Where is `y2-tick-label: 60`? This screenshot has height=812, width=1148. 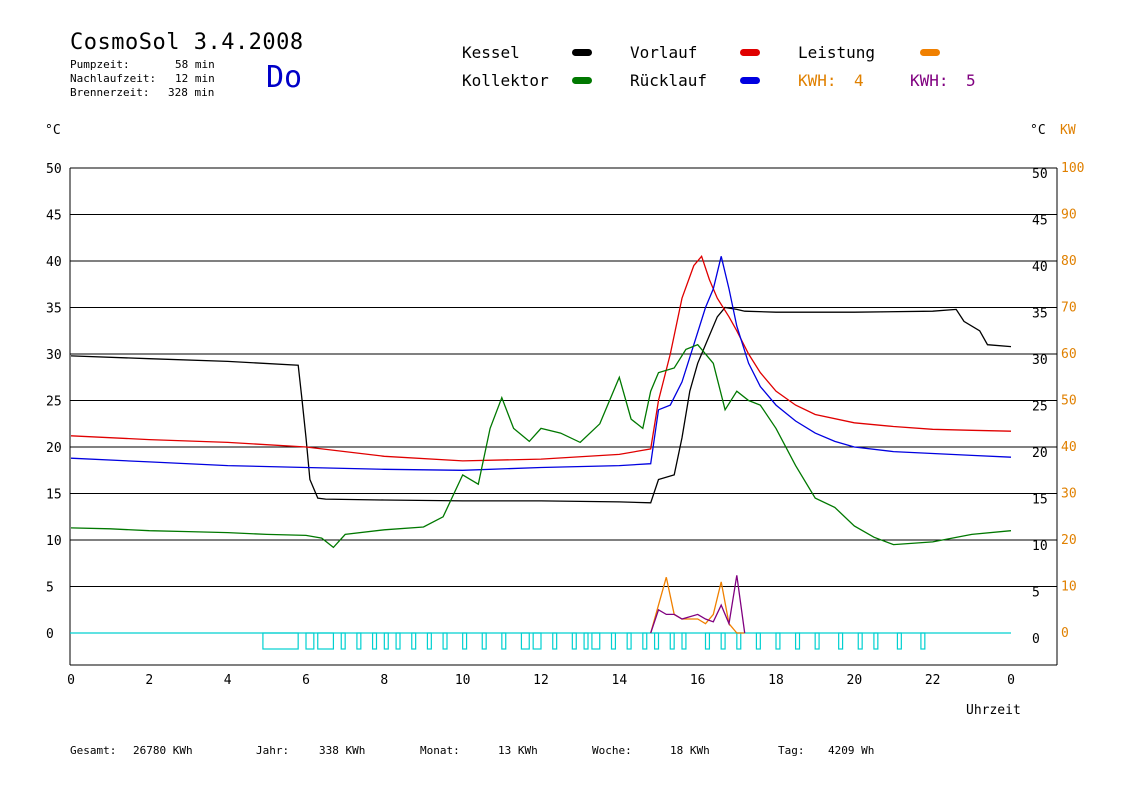 y2-tick-label: 60 is located at coordinates (1069, 354).